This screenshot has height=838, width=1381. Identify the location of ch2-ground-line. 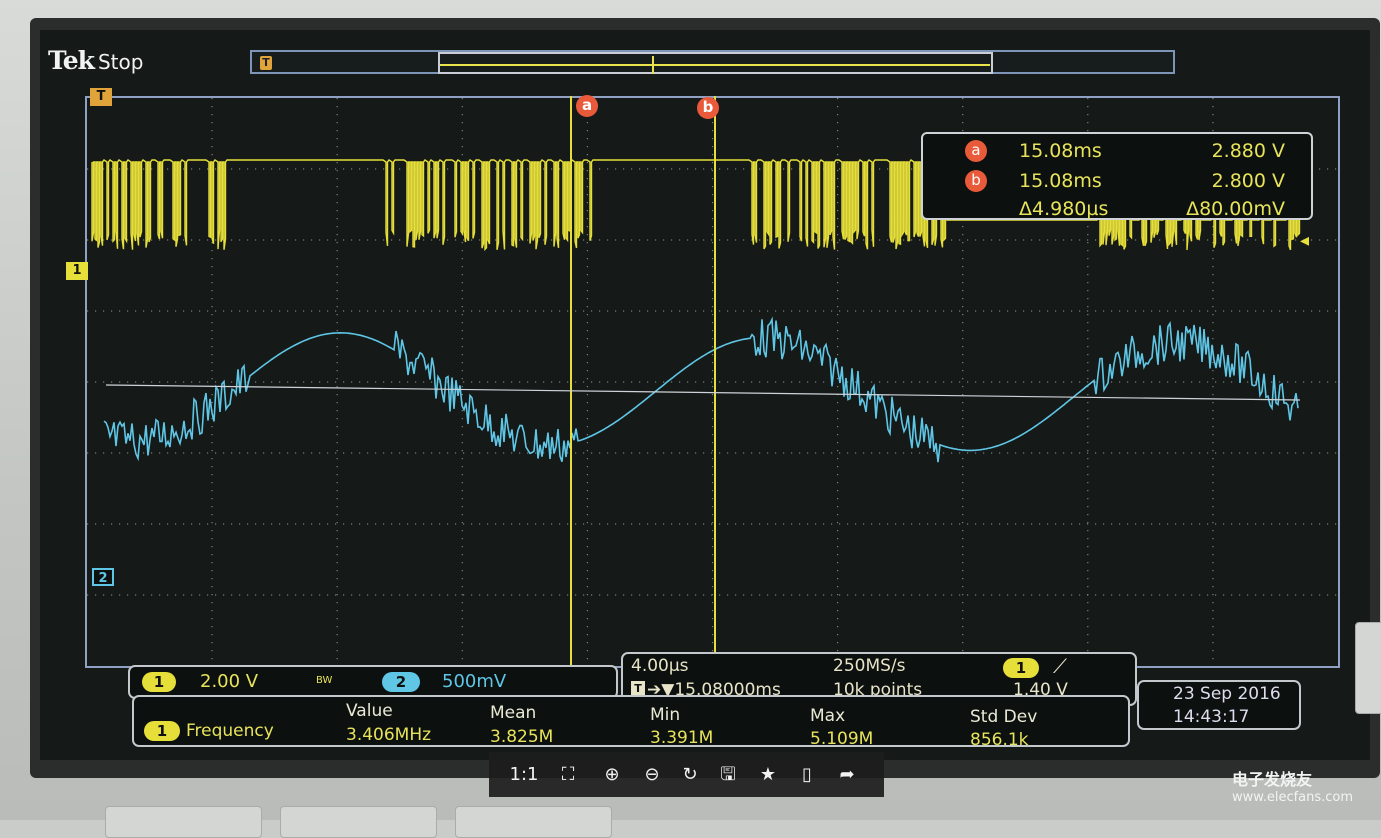
(703, 392).